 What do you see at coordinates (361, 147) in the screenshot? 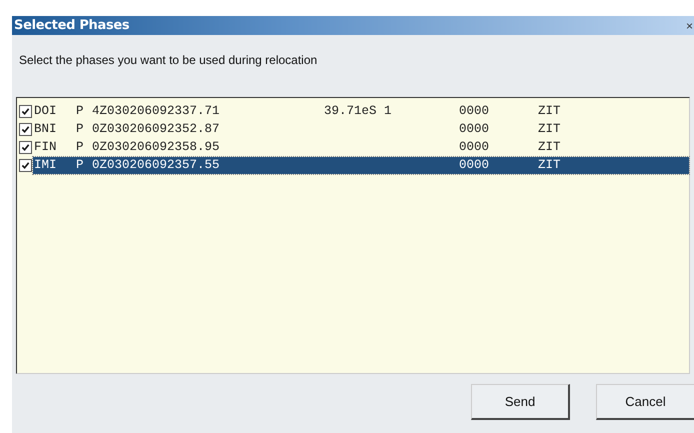
I see `list-item: FIN P 0Z030206092358.95 0000 ZIT` at bounding box center [361, 147].